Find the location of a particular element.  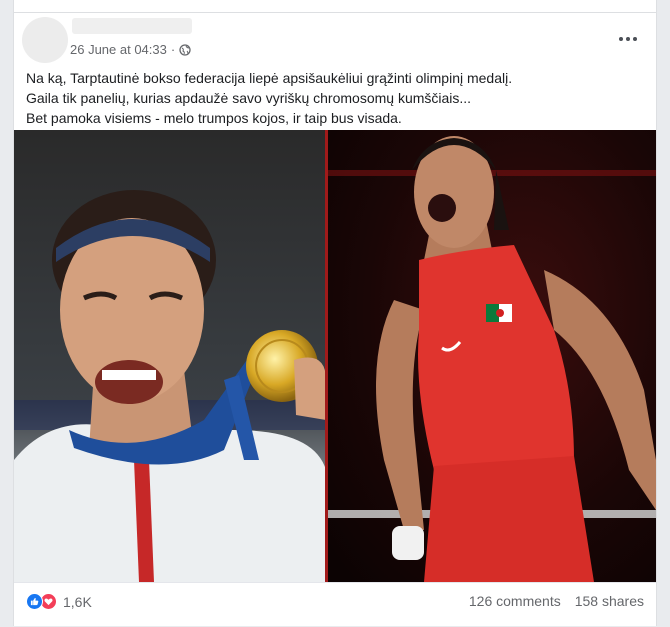

post-meta: 26 June at 04:33 · is located at coordinates (130, 49).